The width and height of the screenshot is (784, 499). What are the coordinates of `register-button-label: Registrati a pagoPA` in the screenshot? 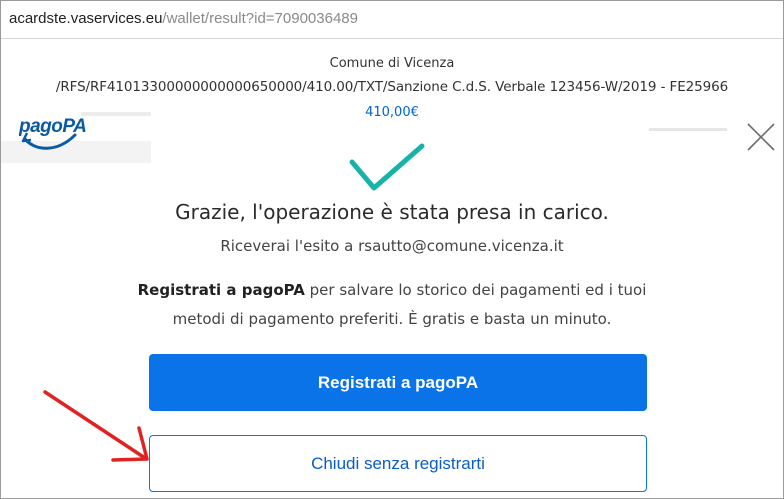 It's located at (398, 382).